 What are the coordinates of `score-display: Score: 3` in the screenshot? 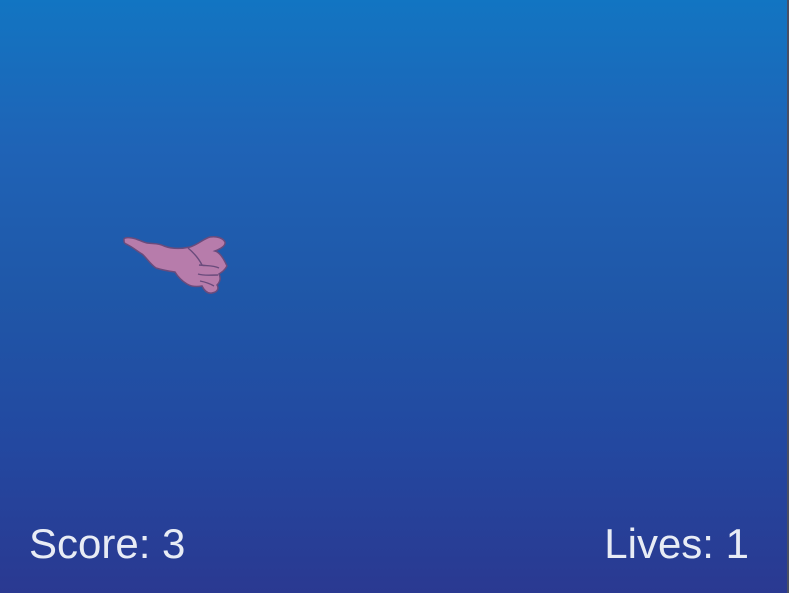 It's located at (107, 543).